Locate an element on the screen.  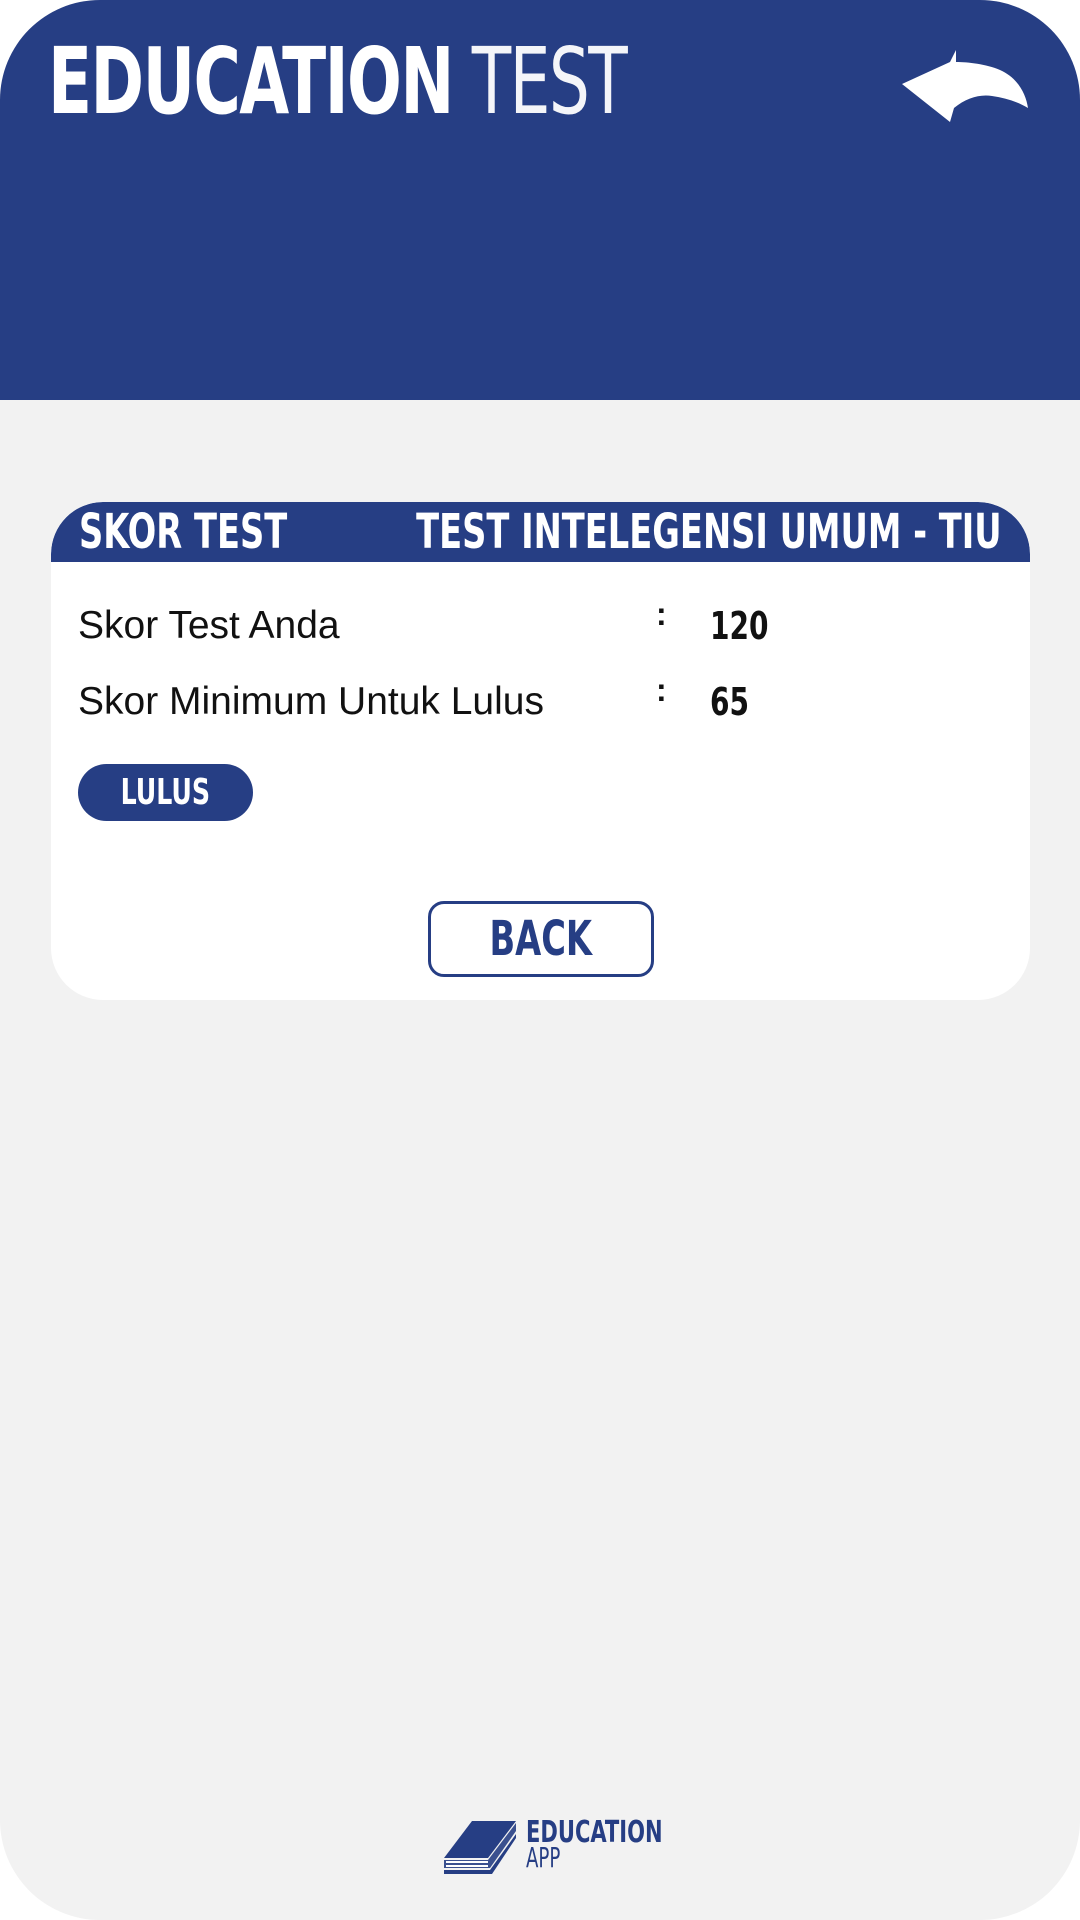
app-title: EDUCATION TEST is located at coordinates (338, 82).